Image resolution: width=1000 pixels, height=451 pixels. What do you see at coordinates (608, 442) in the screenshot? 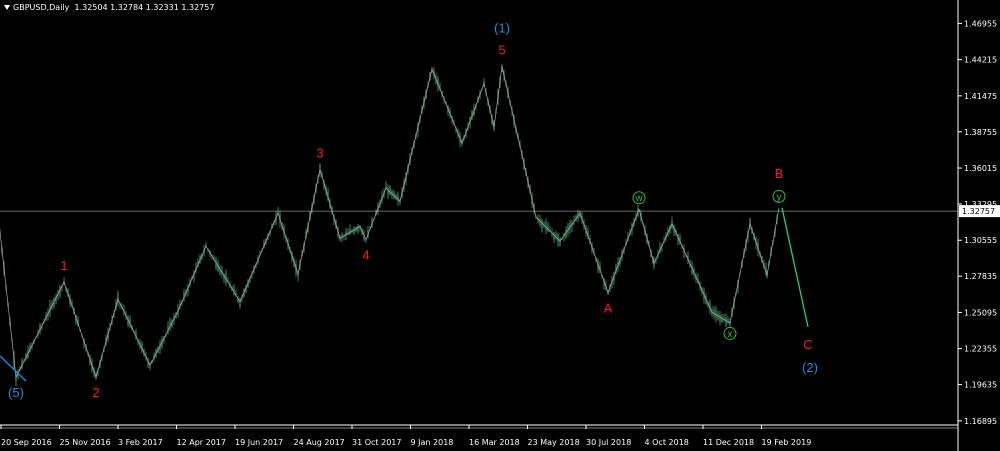
I see `time-tick-label: 30 Jul 2018` at bounding box center [608, 442].